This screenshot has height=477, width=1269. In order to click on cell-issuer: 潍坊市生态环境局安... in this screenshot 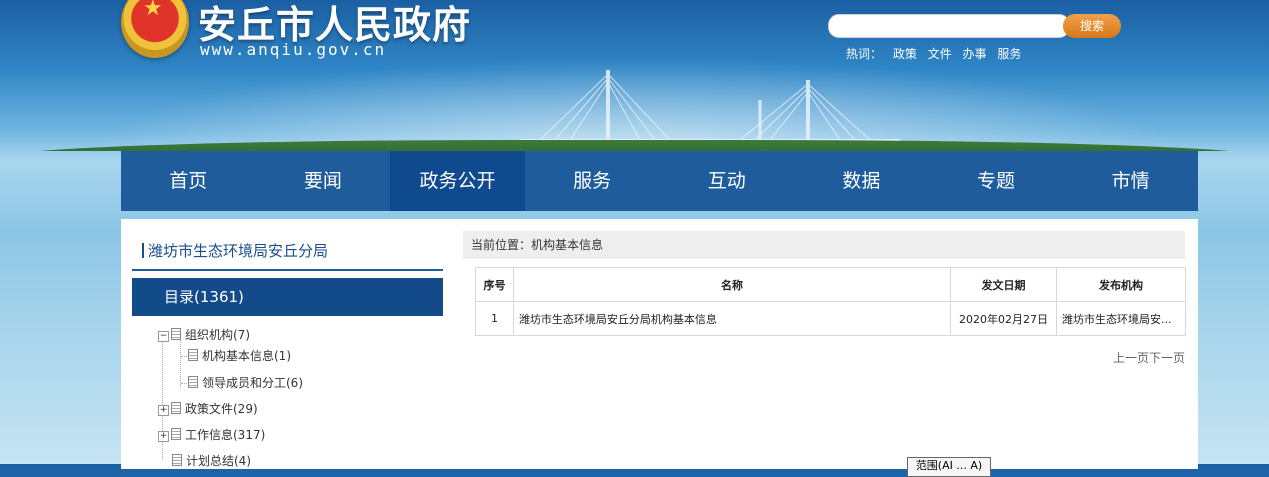, I will do `click(1121, 318)`.